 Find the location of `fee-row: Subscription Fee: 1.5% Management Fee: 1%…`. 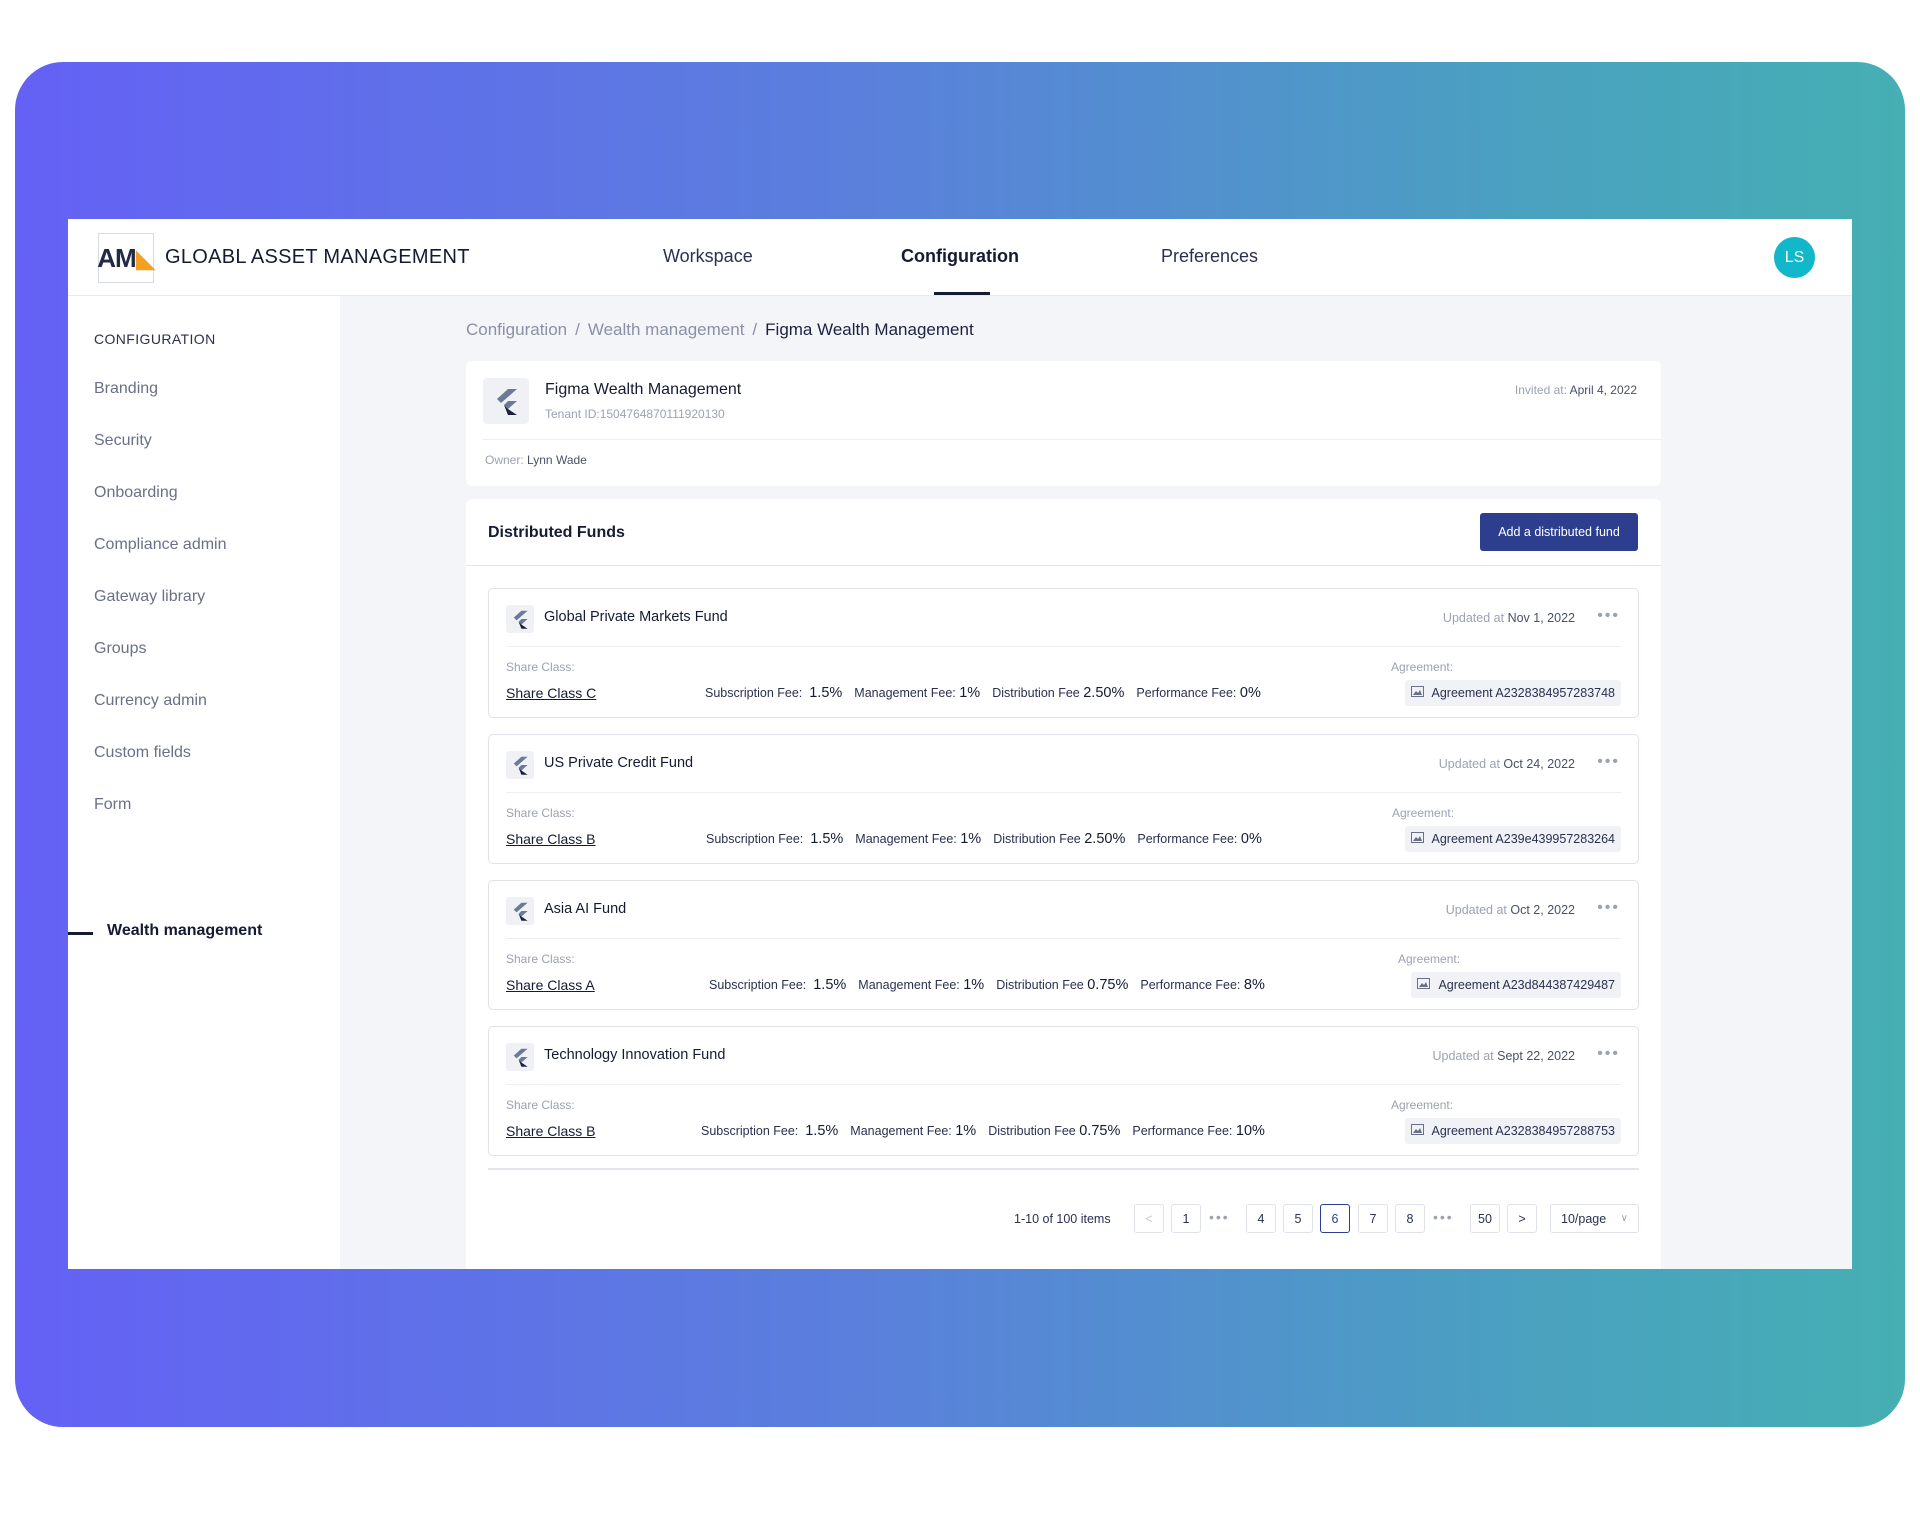

fee-row: Subscription Fee: 1.5% Management Fee: 1%… is located at coordinates (987, 985).